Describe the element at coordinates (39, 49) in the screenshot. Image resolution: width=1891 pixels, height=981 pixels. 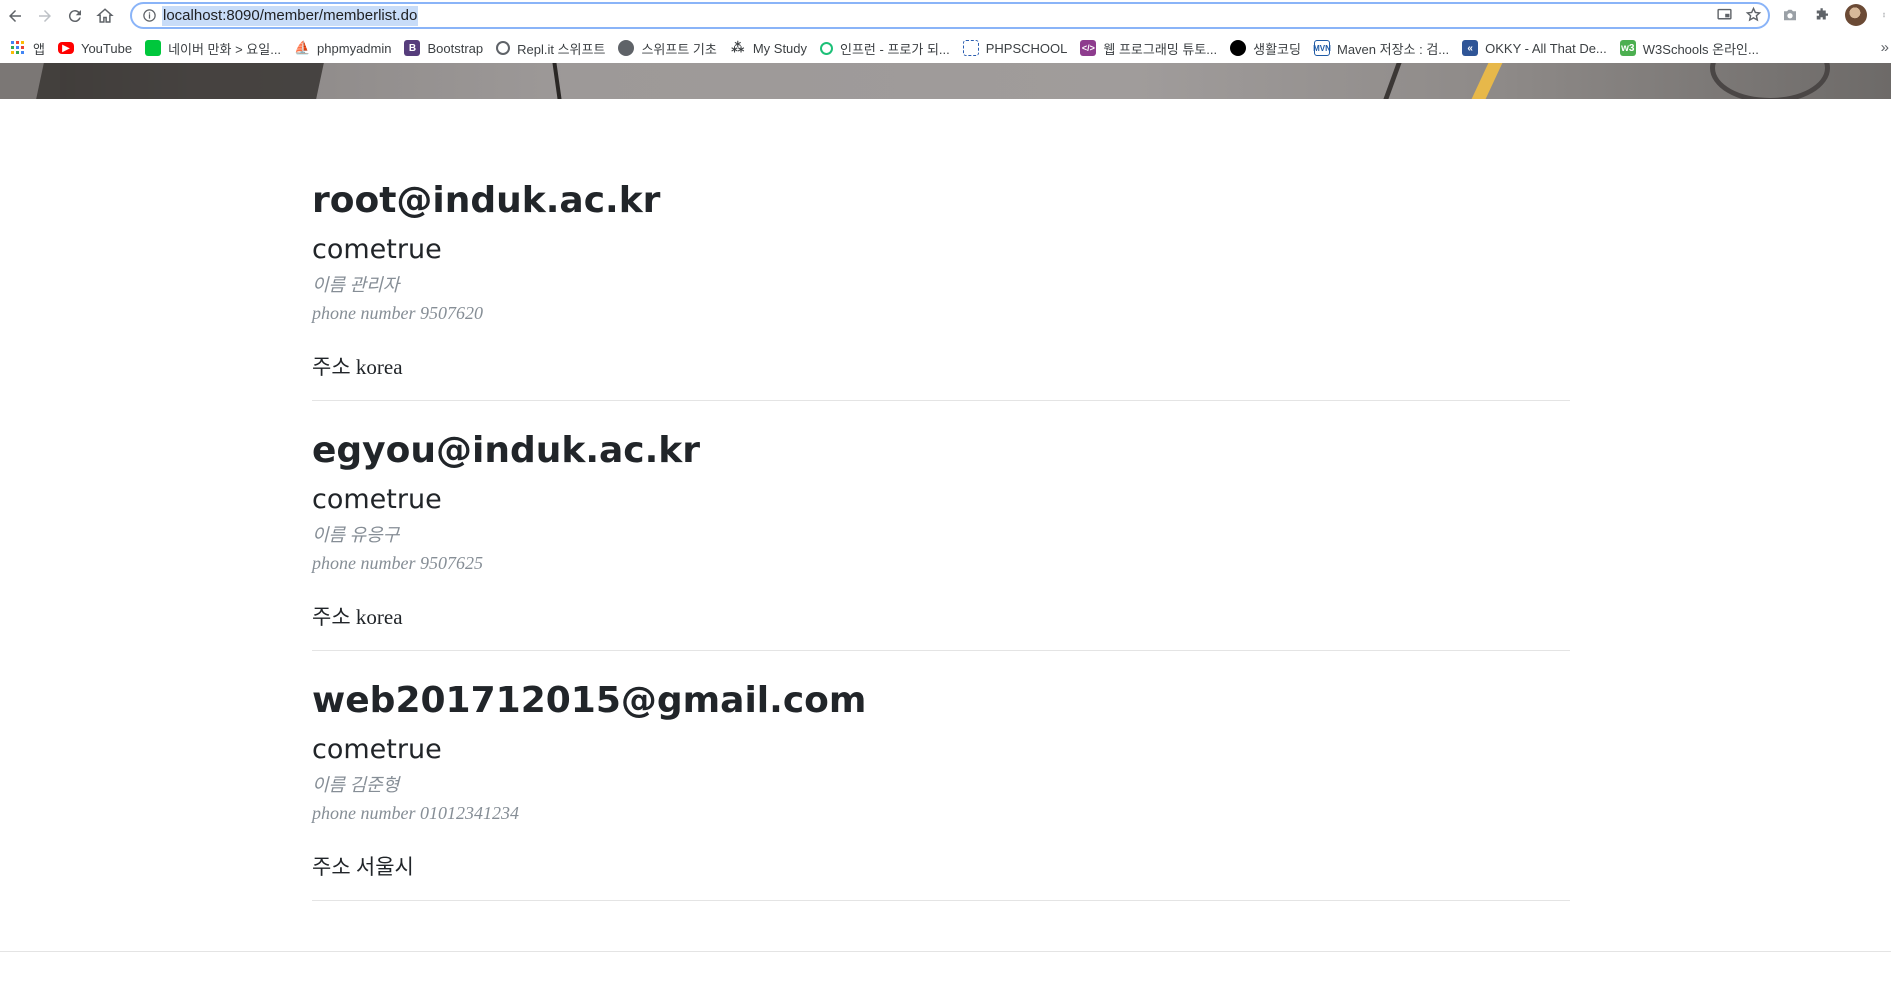
I see `bookmark-label: 앱` at that location.